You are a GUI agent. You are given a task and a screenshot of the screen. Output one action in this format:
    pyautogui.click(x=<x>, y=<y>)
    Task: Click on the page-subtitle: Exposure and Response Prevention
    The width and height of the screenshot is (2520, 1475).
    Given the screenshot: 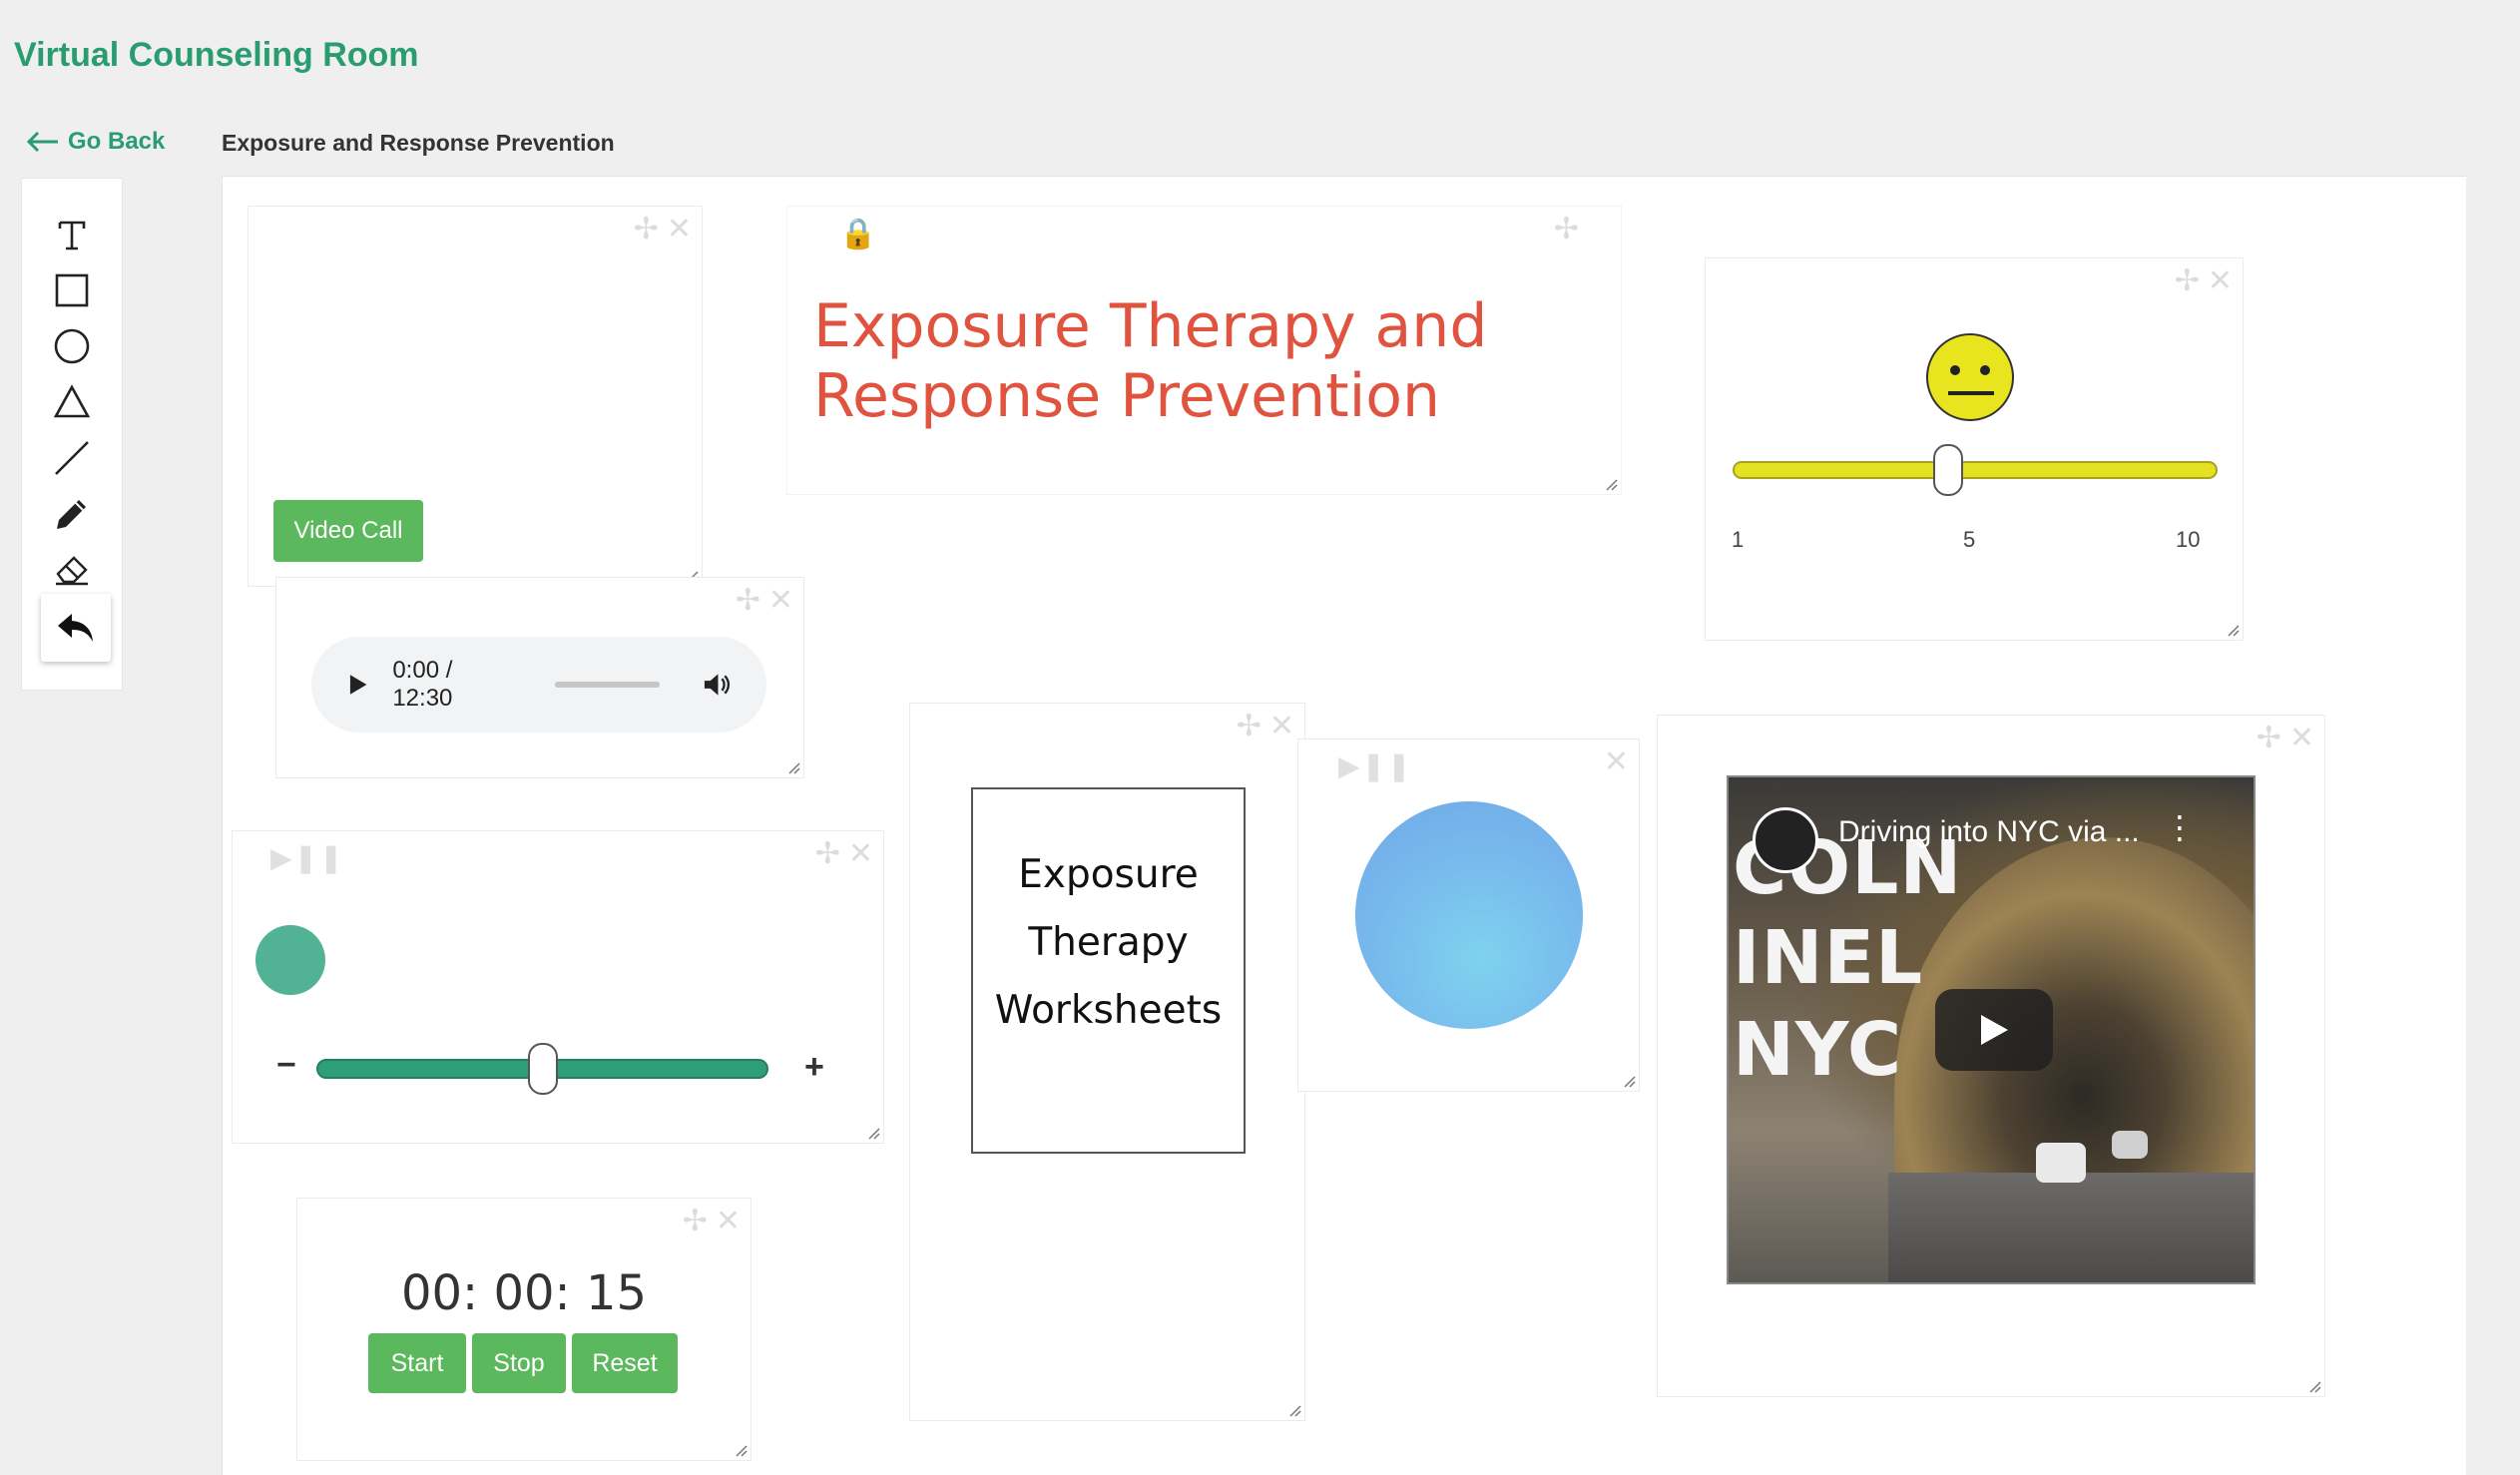 What is the action you would take?
    pyautogui.click(x=418, y=143)
    